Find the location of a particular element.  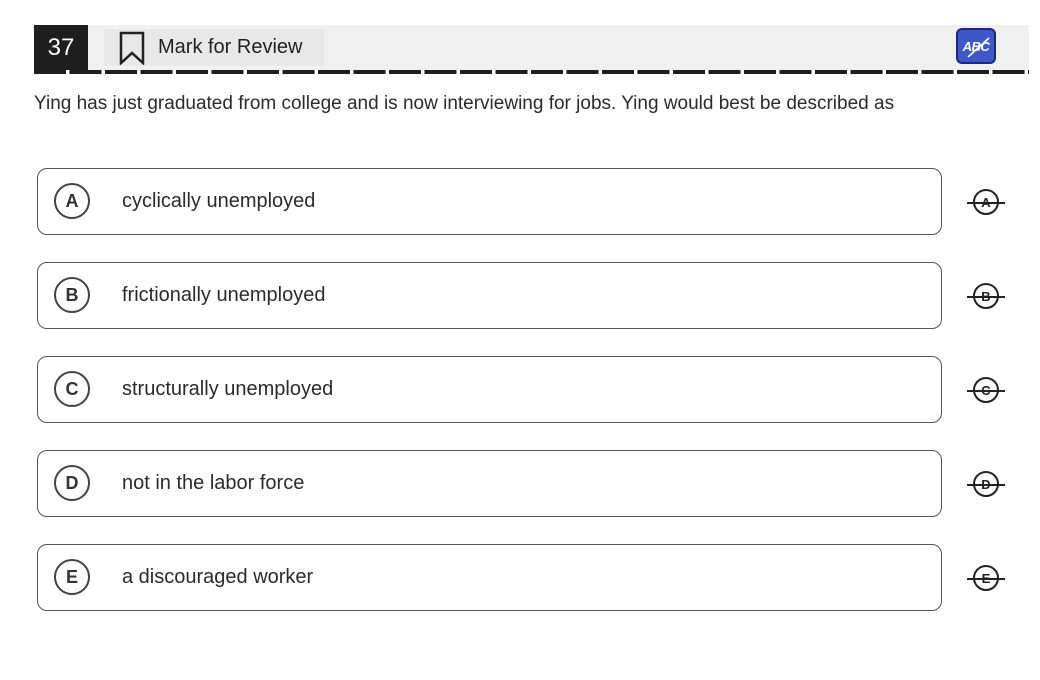

mark-for-review-label: Mark for Review is located at coordinates (230, 47).